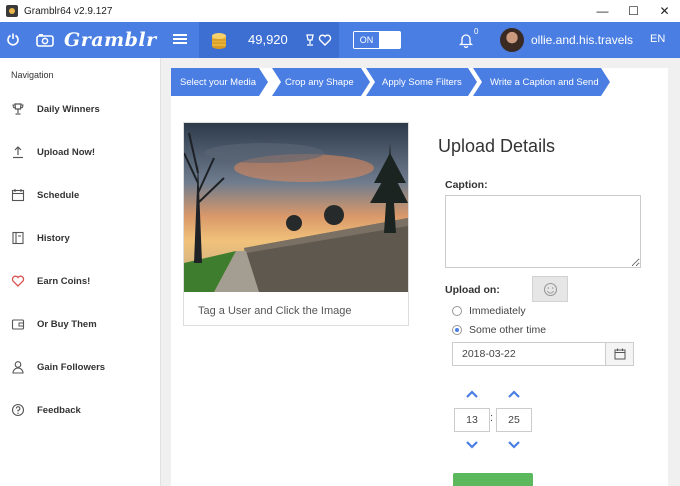  Describe the element at coordinates (664, 11) in the screenshot. I see `close-button: ✕` at that location.